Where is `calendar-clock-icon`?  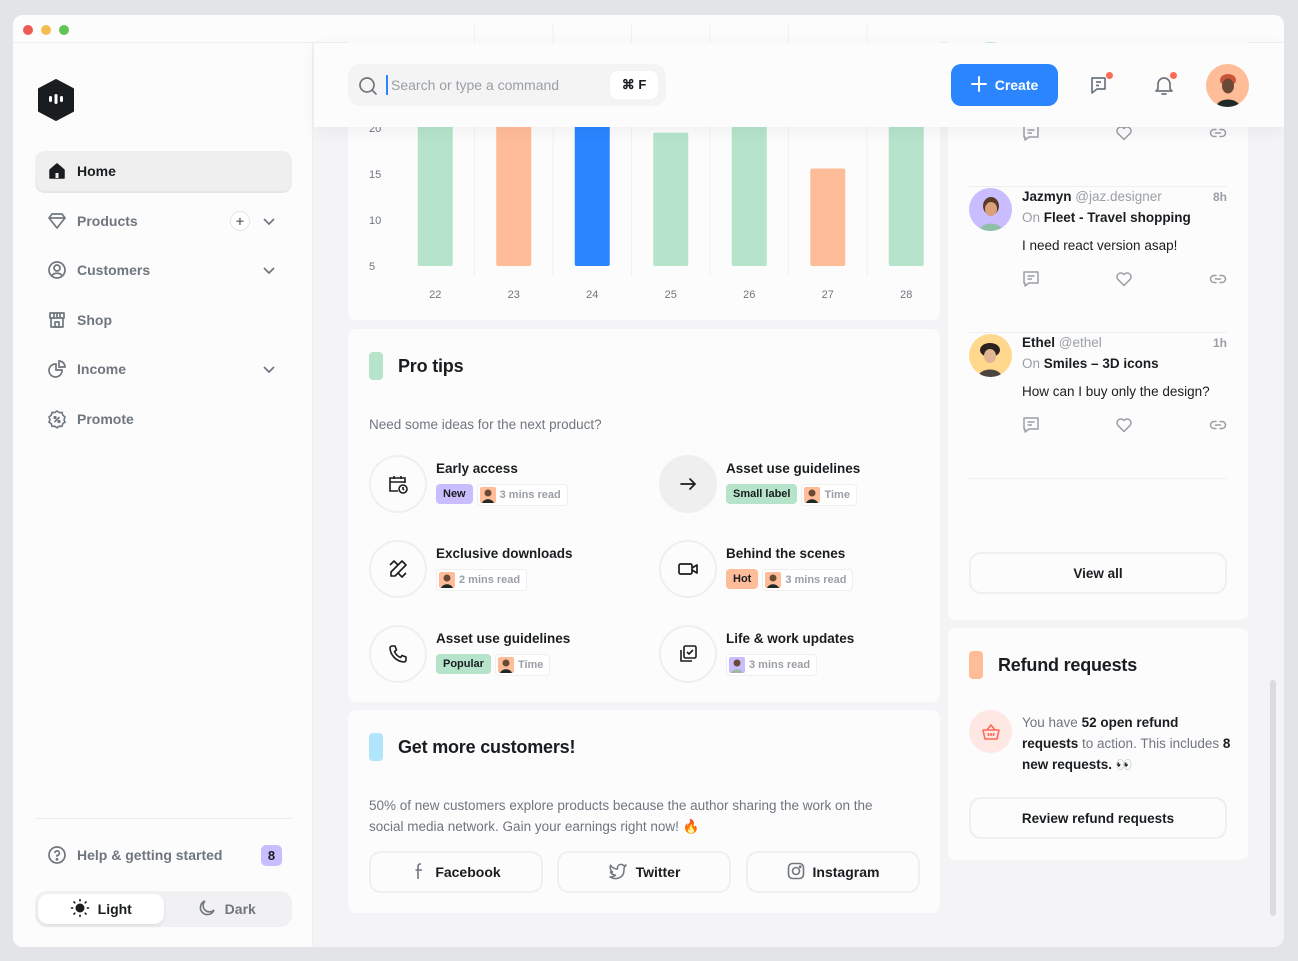
calendar-clock-icon is located at coordinates (398, 484).